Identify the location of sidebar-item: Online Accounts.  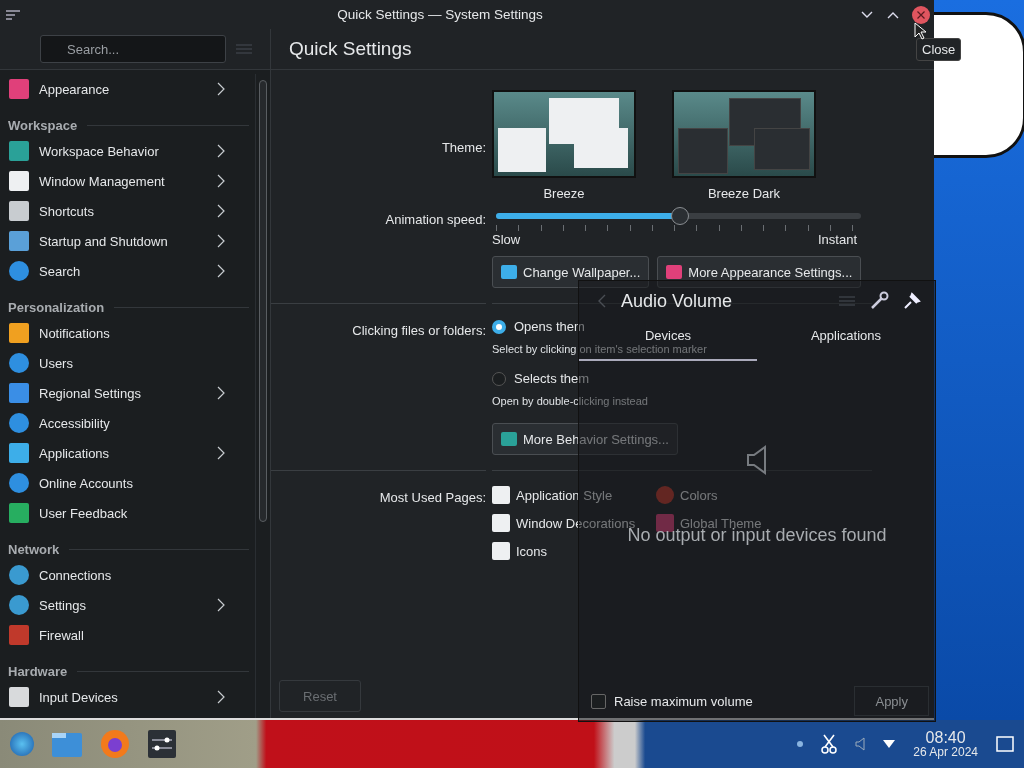
(124, 483).